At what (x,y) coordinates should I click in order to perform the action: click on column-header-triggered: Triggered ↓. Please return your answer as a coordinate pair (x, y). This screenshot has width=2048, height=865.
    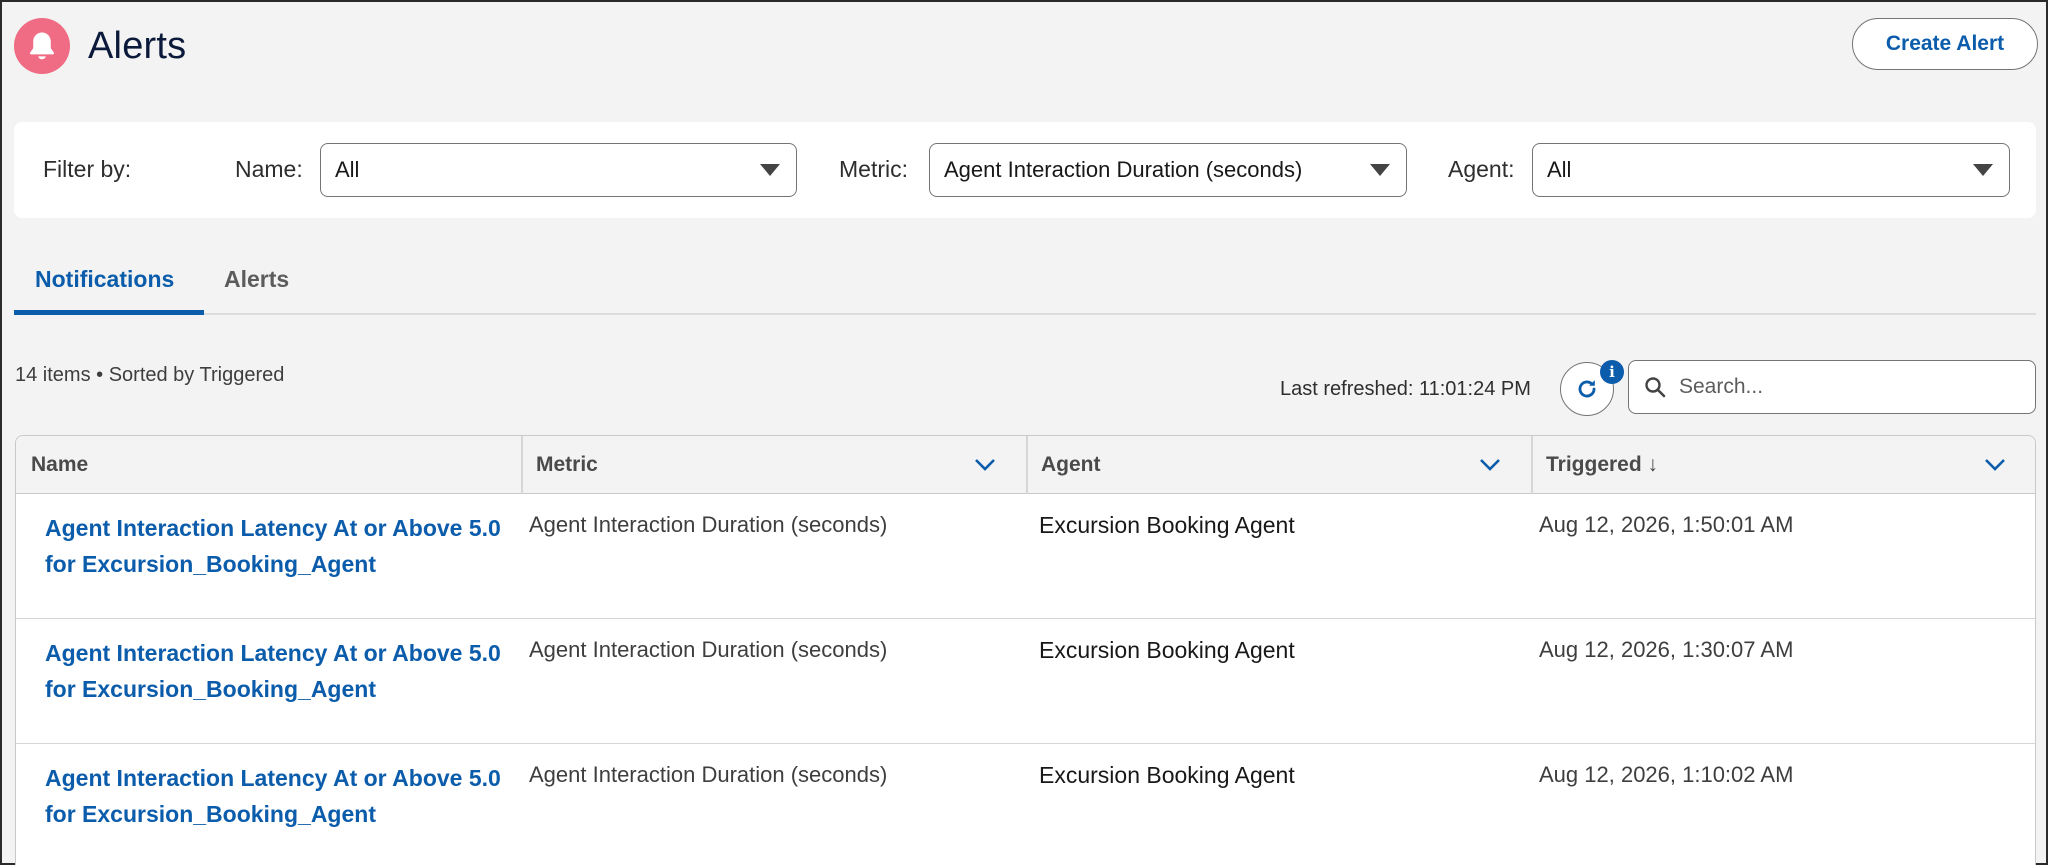
    Looking at the image, I should click on (1602, 465).